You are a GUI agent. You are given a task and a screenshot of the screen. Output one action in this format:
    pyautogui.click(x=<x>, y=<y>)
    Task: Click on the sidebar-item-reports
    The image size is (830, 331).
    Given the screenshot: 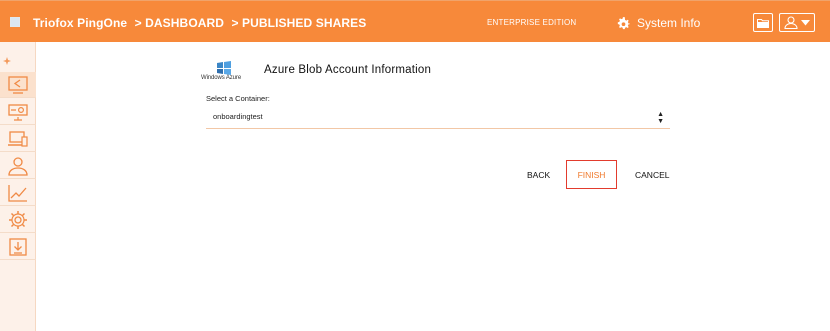 What is the action you would take?
    pyautogui.click(x=18, y=193)
    